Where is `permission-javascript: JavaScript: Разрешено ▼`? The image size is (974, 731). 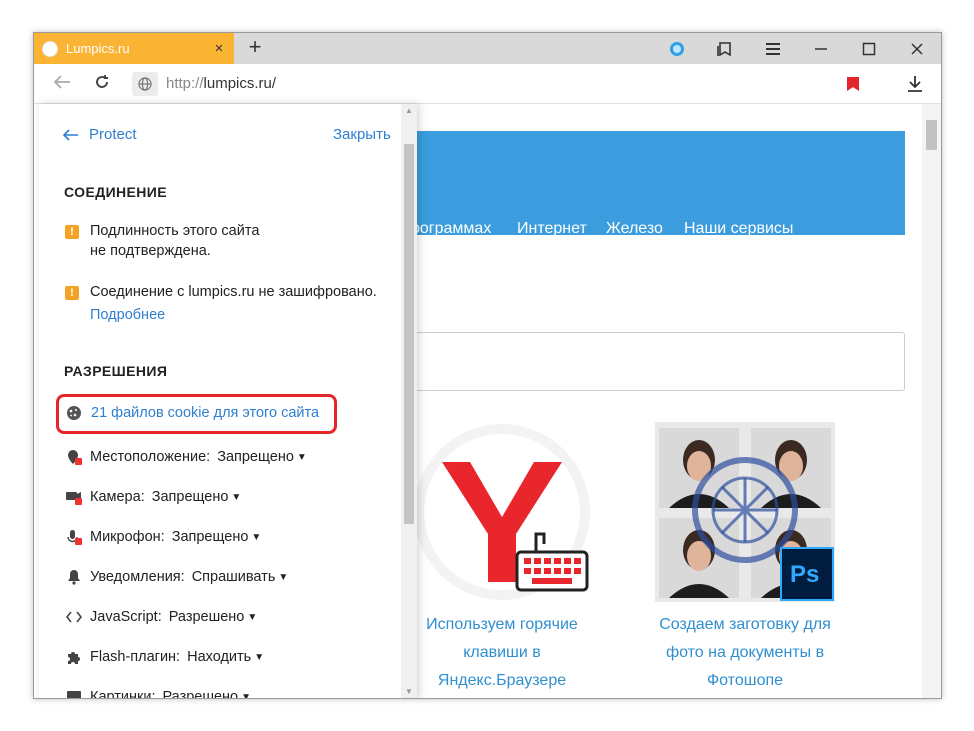
permission-javascript: JavaScript: Разрешено ▼ is located at coordinates (161, 617).